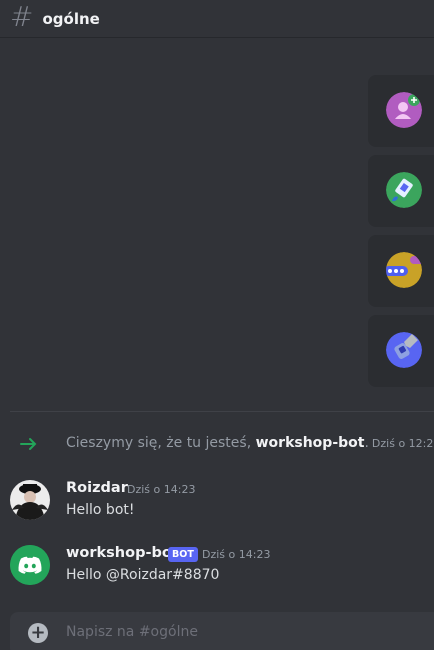  Describe the element at coordinates (404, 270) in the screenshot. I see `send-message-icon` at that location.